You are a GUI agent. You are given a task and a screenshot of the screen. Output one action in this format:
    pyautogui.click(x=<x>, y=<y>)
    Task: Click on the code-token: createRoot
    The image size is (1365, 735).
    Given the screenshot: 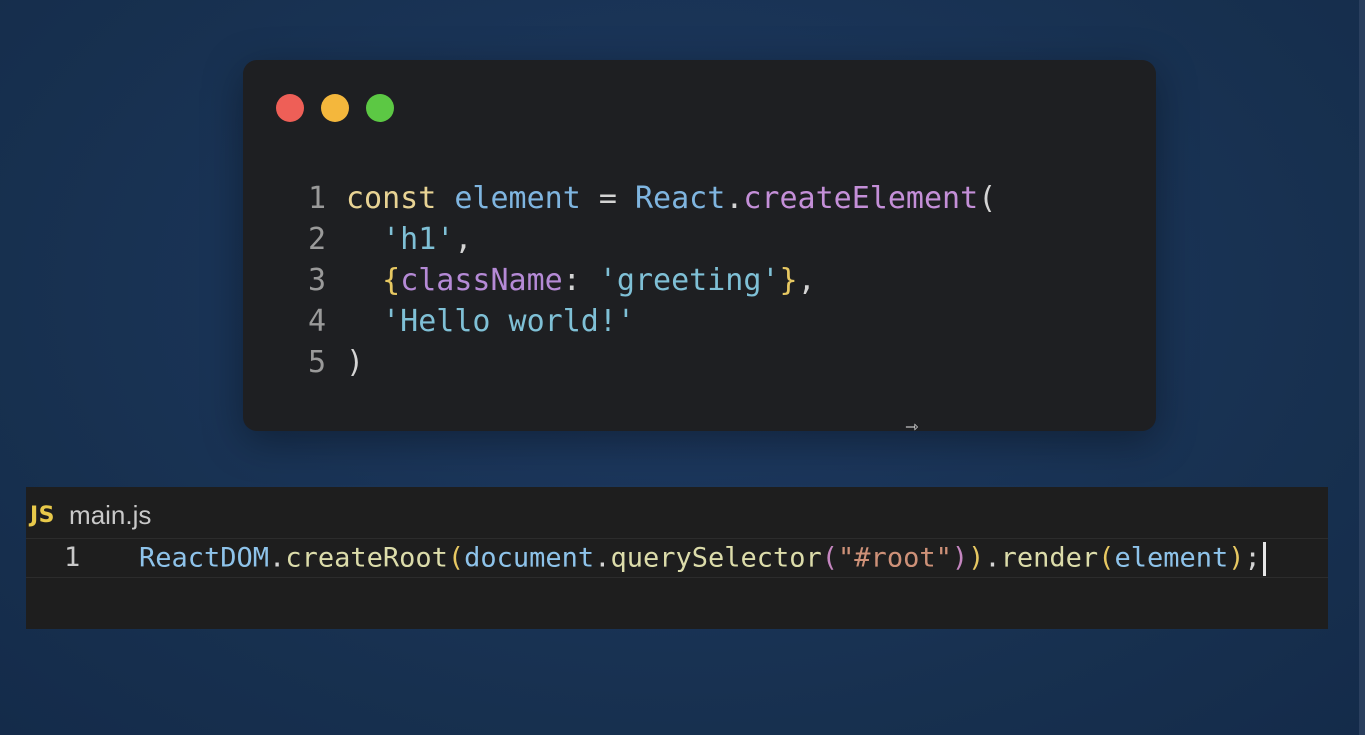 What is the action you would take?
    pyautogui.click(x=366, y=558)
    